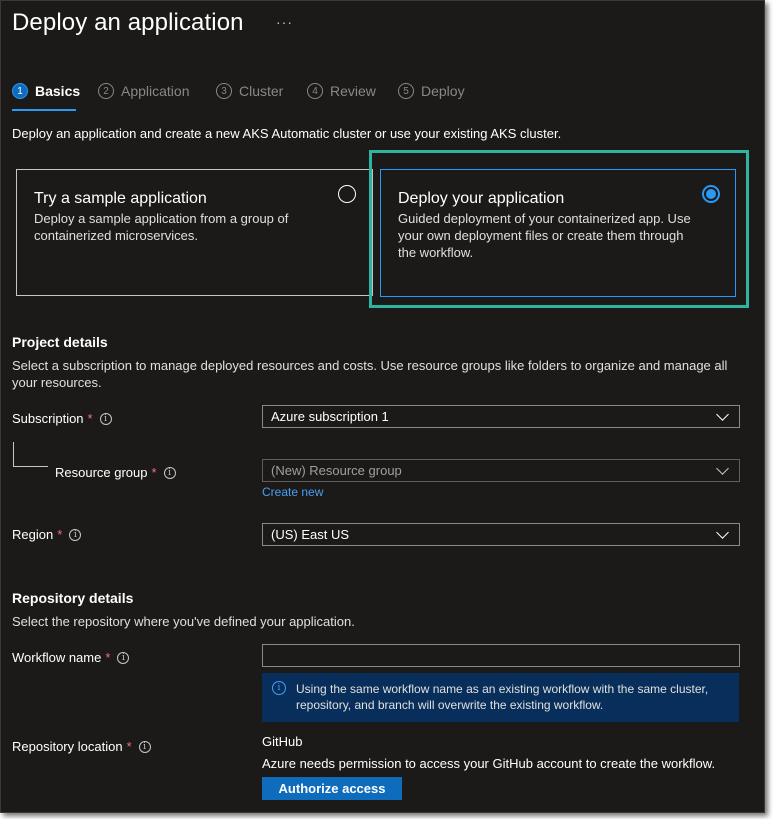 Image resolution: width=773 pixels, height=819 pixels. I want to click on repository-location-label: Repository location * i, so click(81, 746).